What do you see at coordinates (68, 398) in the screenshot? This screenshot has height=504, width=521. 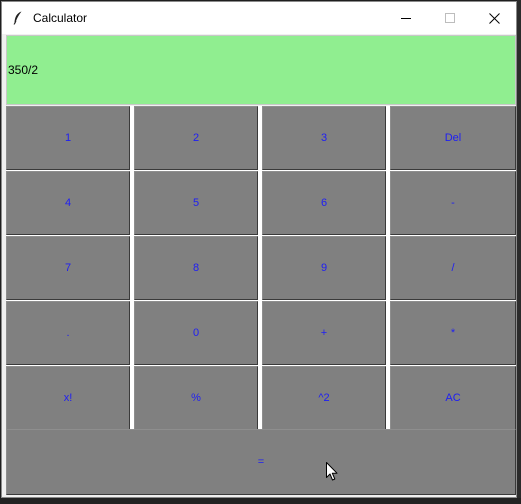 I see `key-factorial: x!` at bounding box center [68, 398].